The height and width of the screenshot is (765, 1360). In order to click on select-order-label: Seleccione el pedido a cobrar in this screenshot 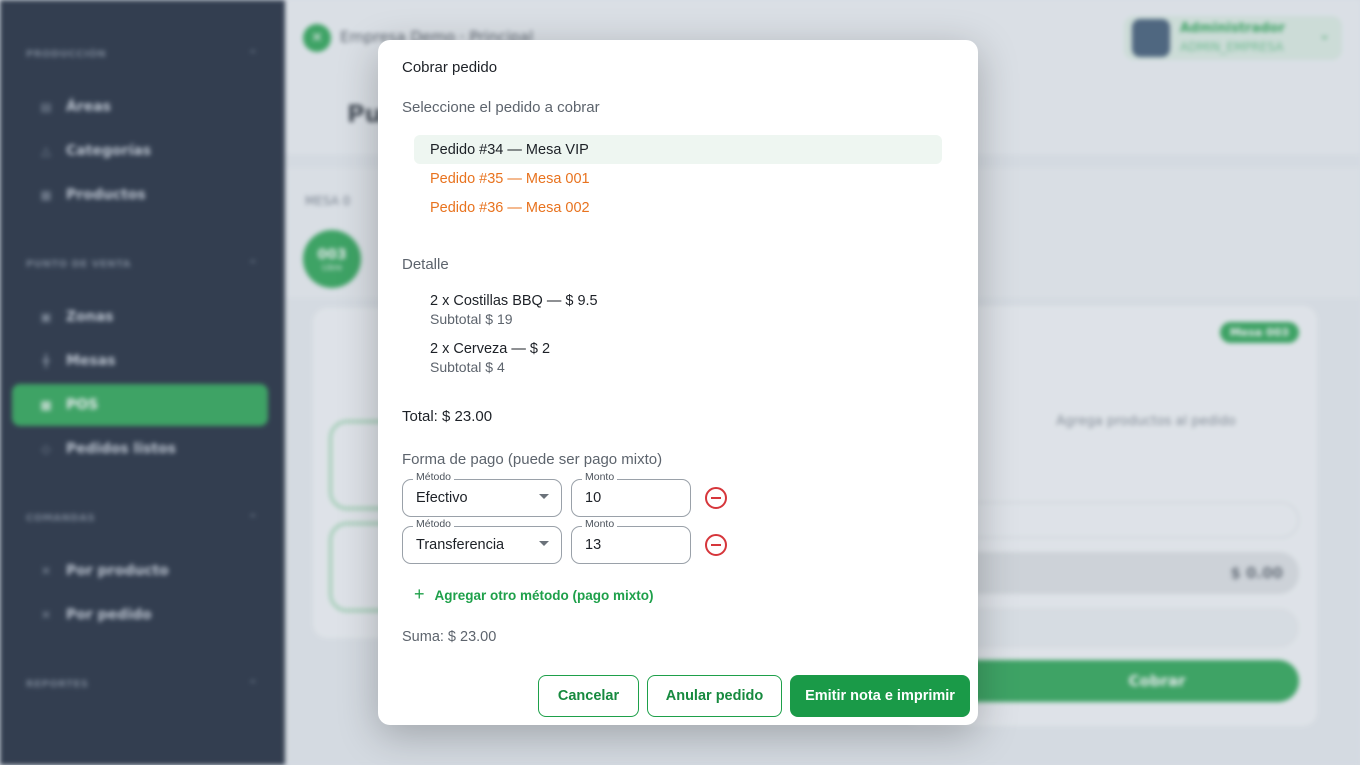, I will do `click(501, 107)`.